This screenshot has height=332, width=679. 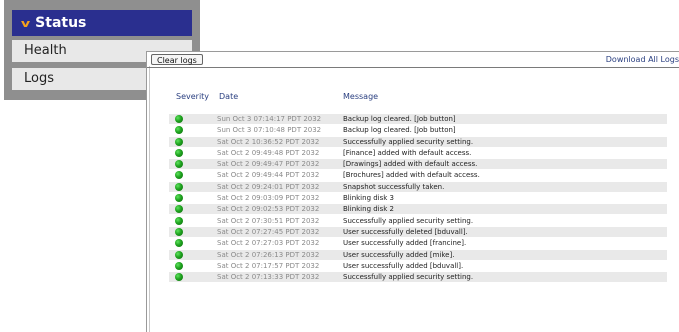 What do you see at coordinates (268, 175) in the screenshot?
I see `log-date: Sat Oct 2 09:49:44 PDT 2032` at bounding box center [268, 175].